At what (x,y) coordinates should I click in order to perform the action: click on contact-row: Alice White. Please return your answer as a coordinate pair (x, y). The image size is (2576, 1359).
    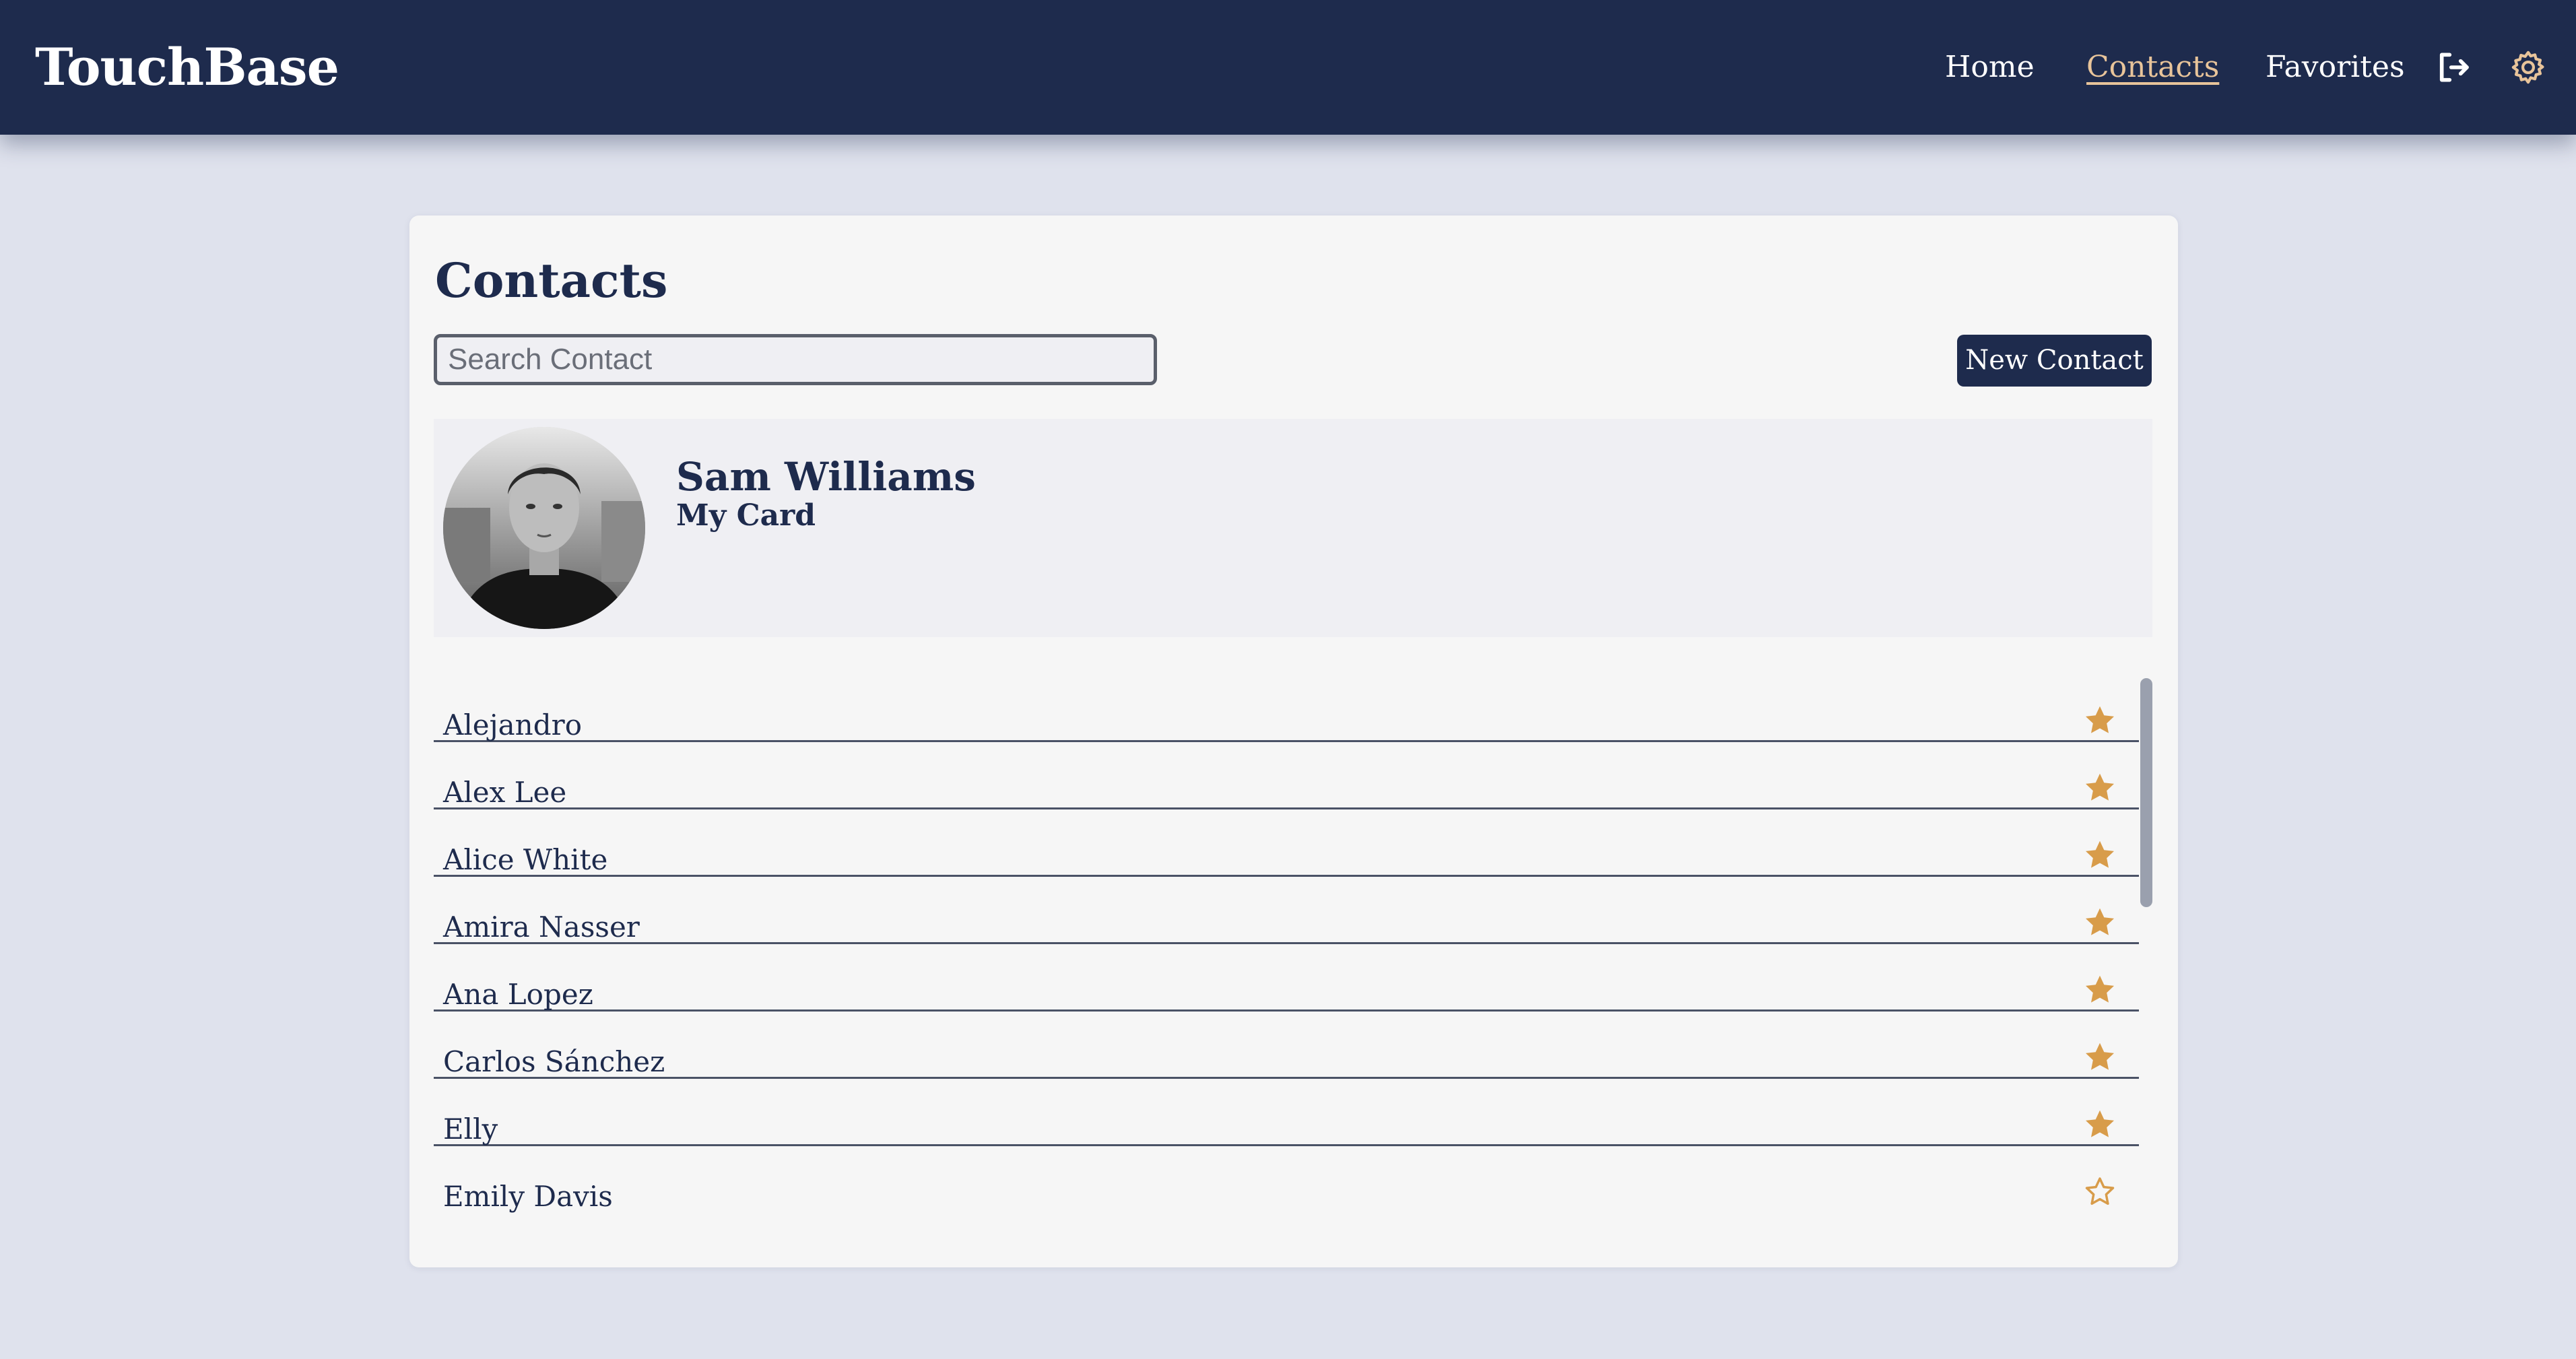
    Looking at the image, I should click on (1286, 843).